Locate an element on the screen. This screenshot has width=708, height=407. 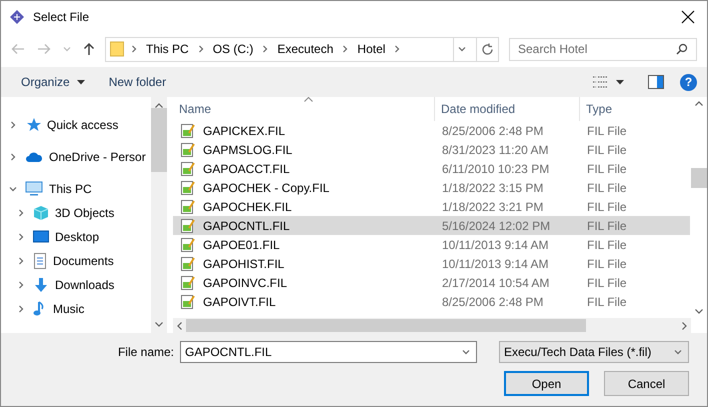
sort-caret-icon is located at coordinates (308, 99).